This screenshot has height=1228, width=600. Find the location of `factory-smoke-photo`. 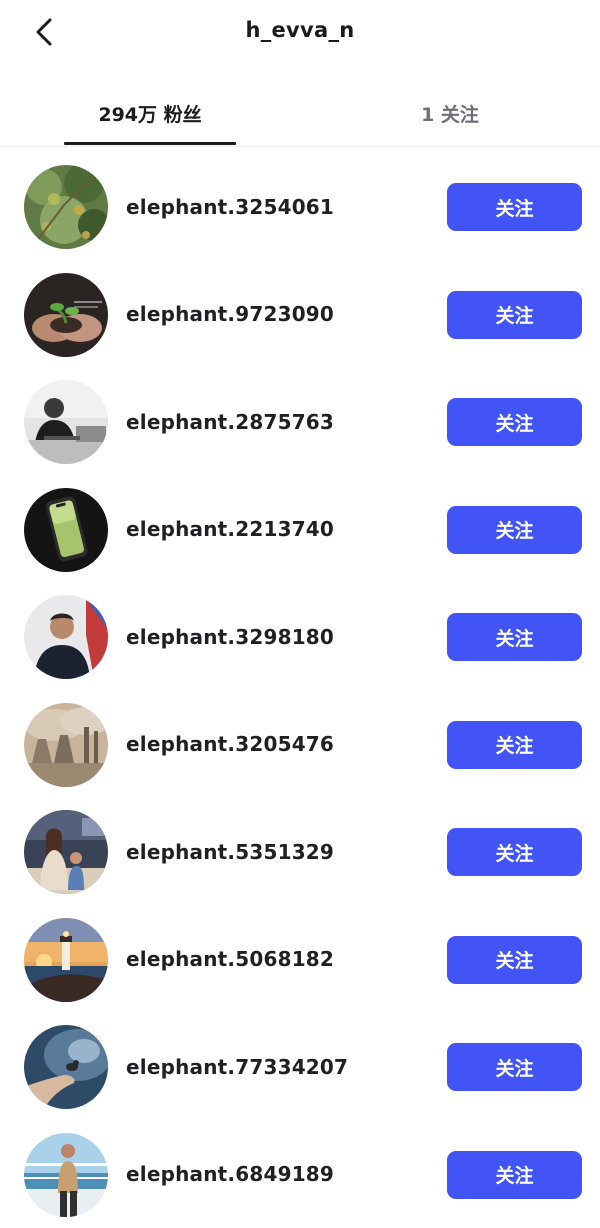

factory-smoke-photo is located at coordinates (66, 745).